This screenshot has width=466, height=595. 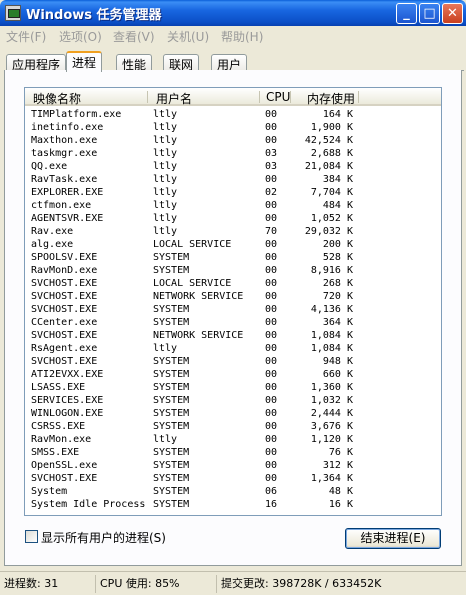 I want to click on table-row: SVCHOST.EXE NETWORK SERVICE 00 1,084 K, so click(x=233, y=335).